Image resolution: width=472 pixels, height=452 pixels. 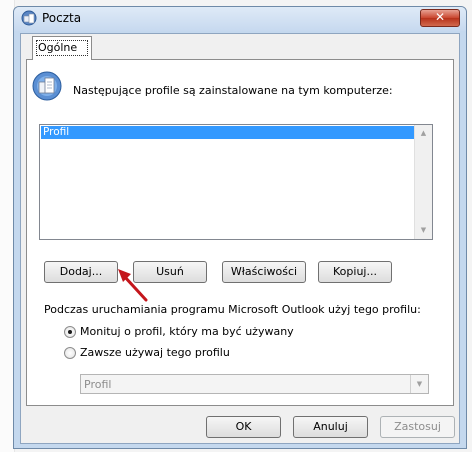 I want to click on radio-prompt-profile, so click(x=70, y=332).